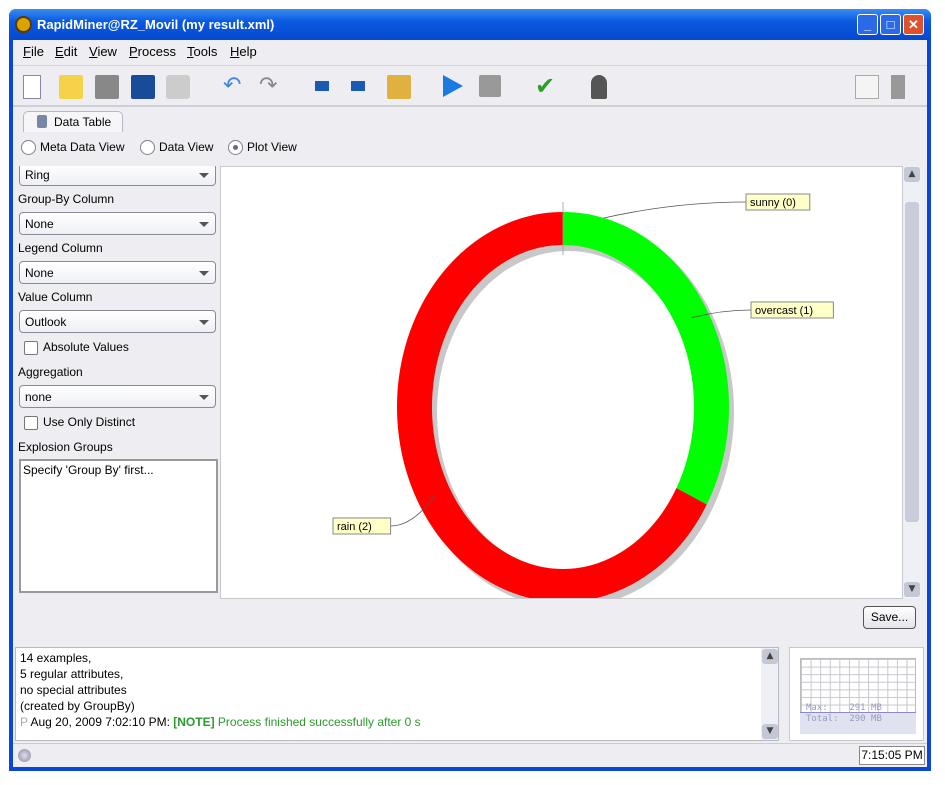 The image size is (945, 785). What do you see at coordinates (773, 203) in the screenshot?
I see `slice-label: sunny (0)` at bounding box center [773, 203].